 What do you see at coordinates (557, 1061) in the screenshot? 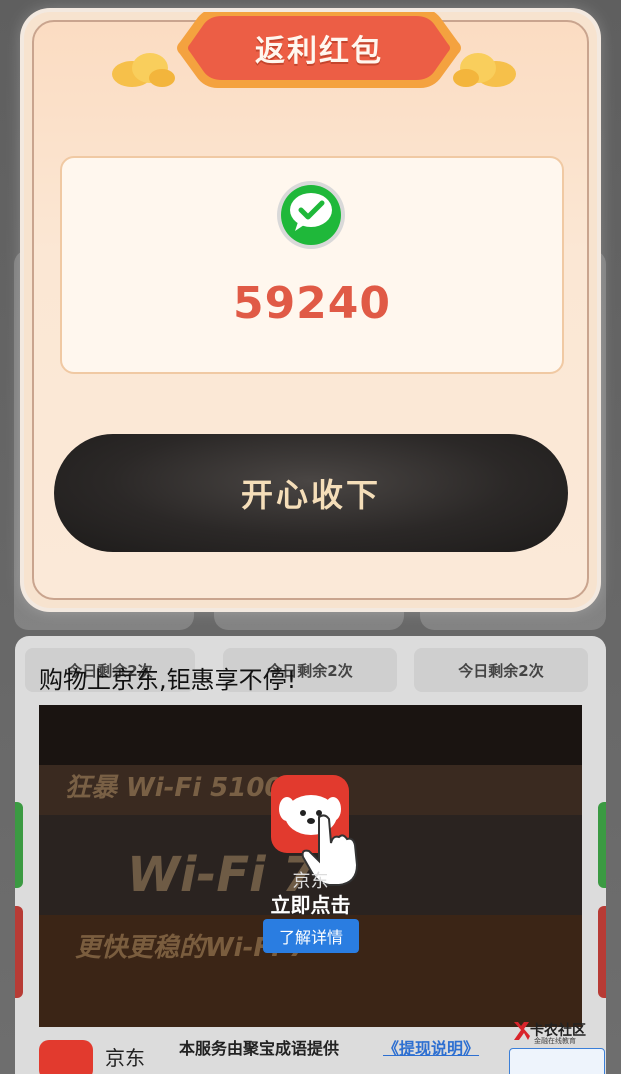
I see `ad-action-button` at bounding box center [557, 1061].